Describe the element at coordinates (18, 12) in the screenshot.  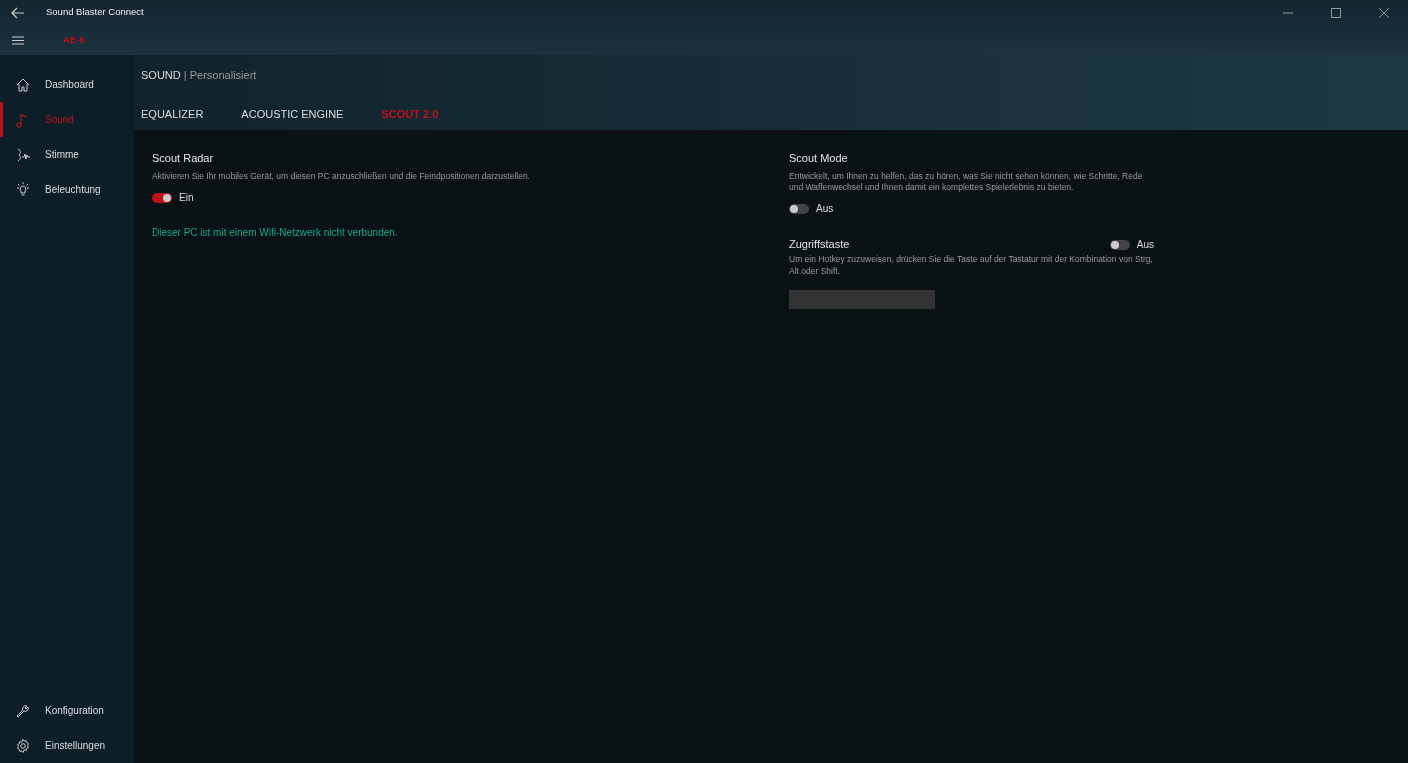
I see `back-arrow-icon` at that location.